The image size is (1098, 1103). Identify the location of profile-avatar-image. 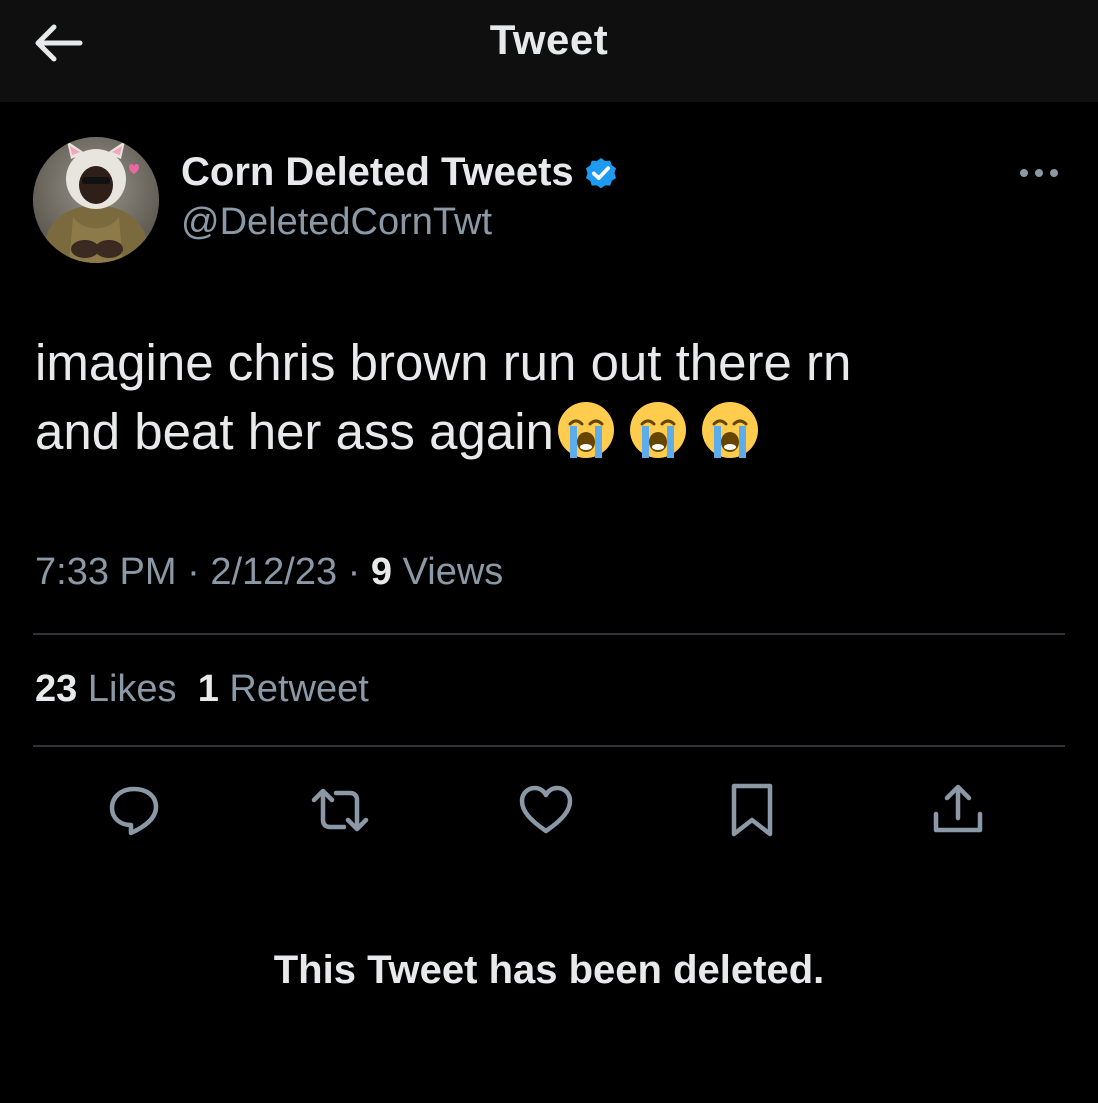
(96, 200).